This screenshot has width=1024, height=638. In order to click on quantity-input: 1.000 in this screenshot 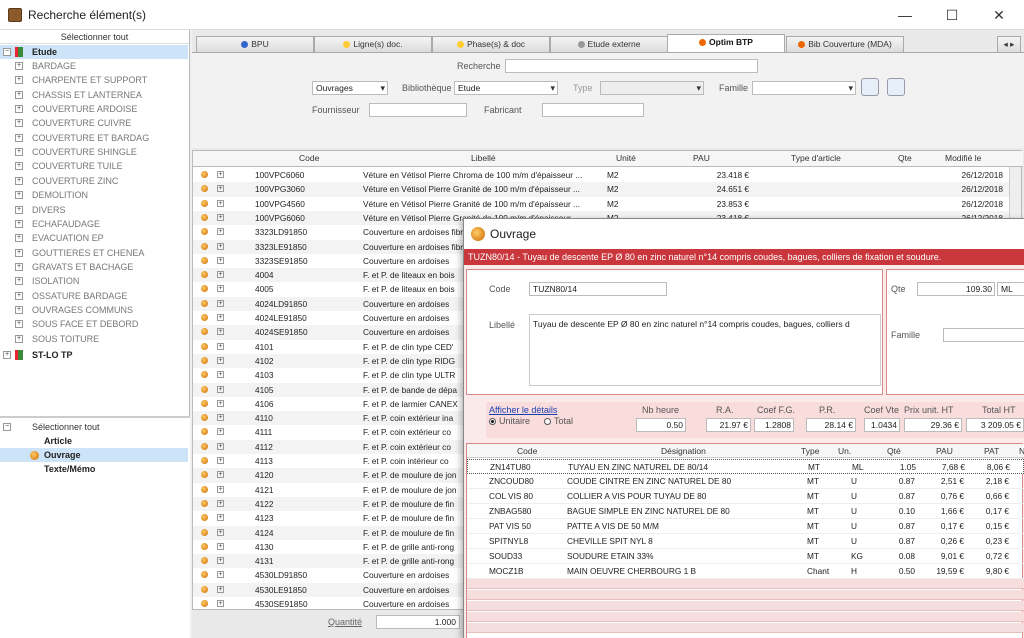, I will do `click(418, 622)`.